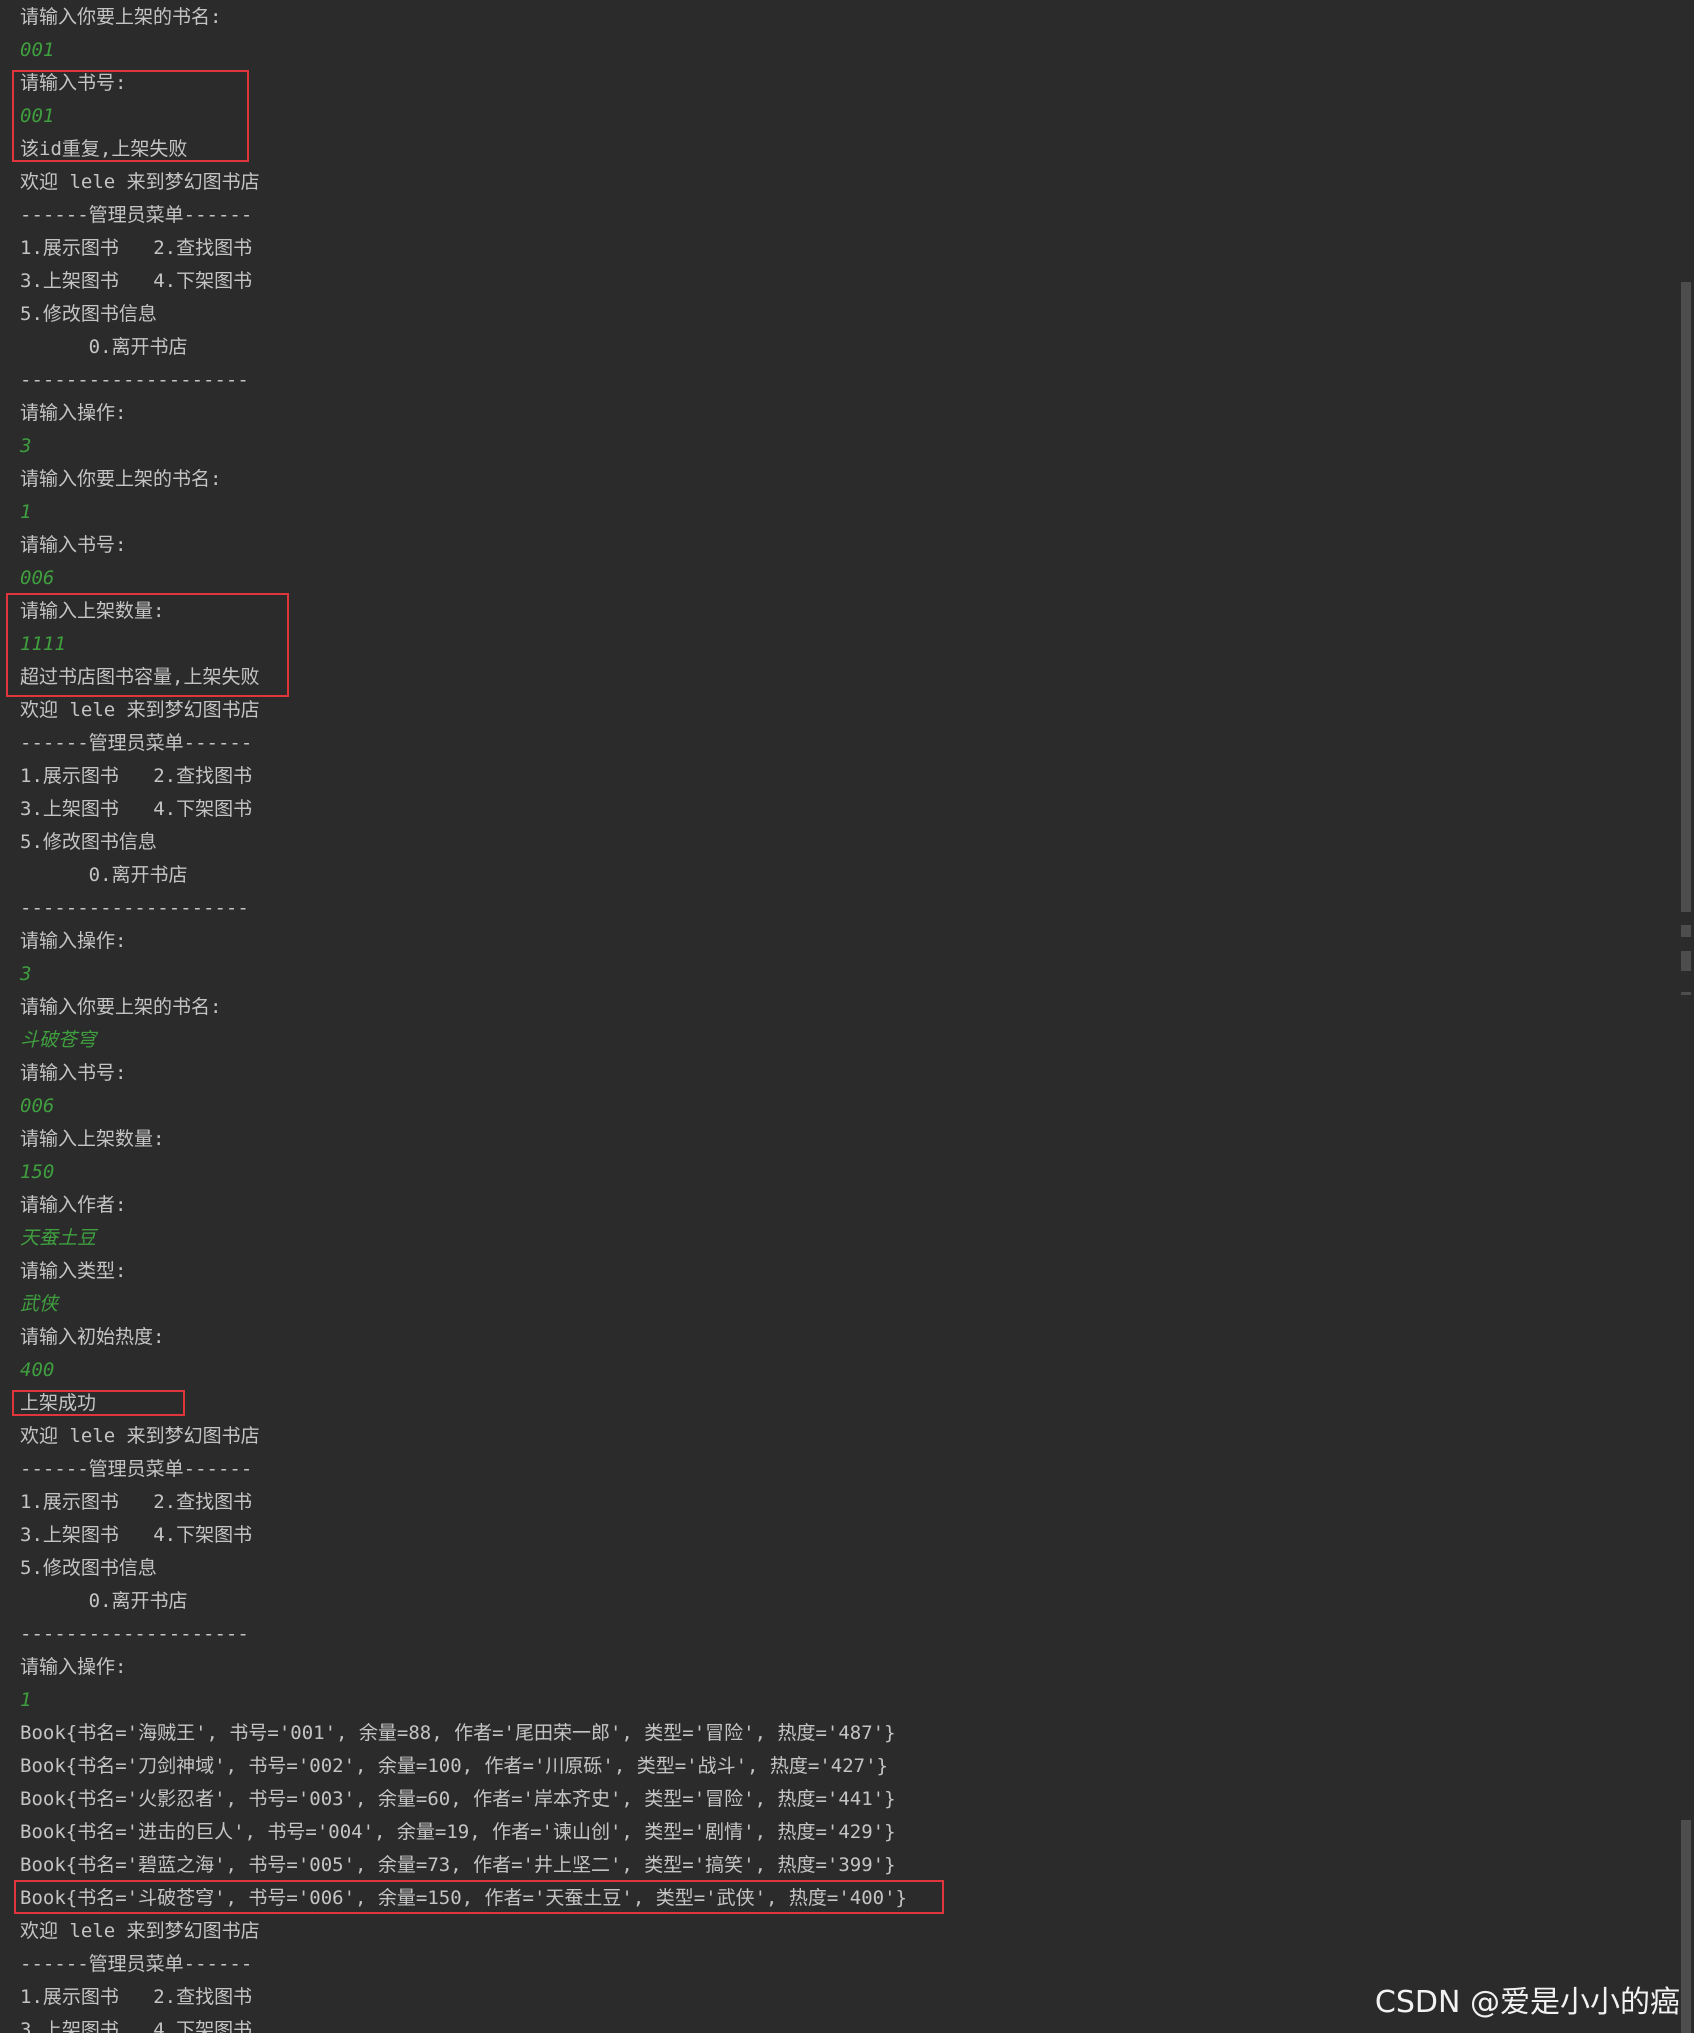 This screenshot has height=2033, width=1694. What do you see at coordinates (104, 149) in the screenshot?
I see `console-output-line: 该id重复,上架失败` at bounding box center [104, 149].